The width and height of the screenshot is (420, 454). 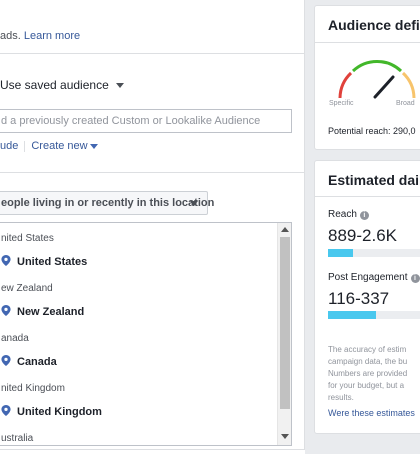 What do you see at coordinates (405, 103) in the screenshot?
I see `gauge-broad-label: Broad` at bounding box center [405, 103].